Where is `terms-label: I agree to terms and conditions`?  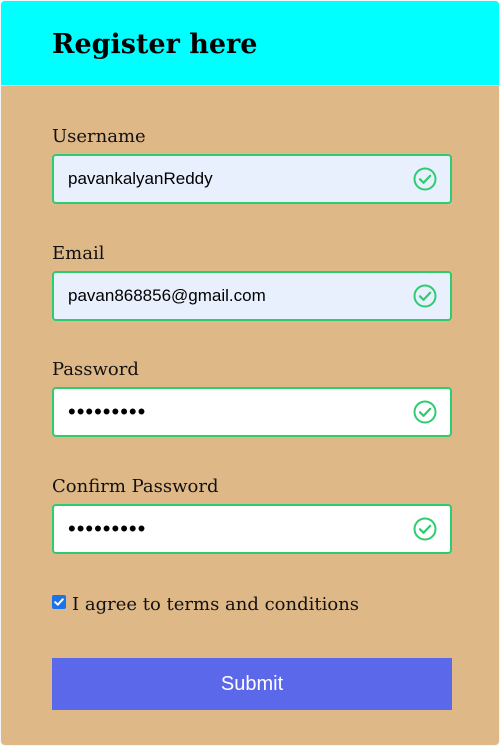 terms-label: I agree to terms and conditions is located at coordinates (215, 604).